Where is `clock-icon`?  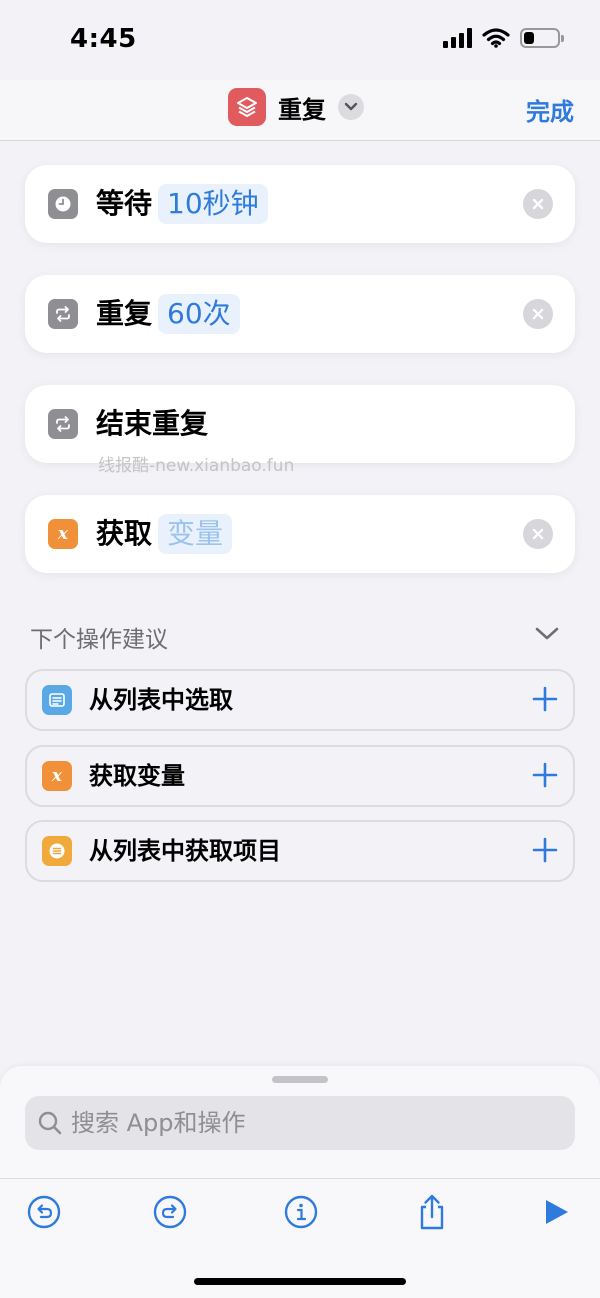
clock-icon is located at coordinates (63, 204).